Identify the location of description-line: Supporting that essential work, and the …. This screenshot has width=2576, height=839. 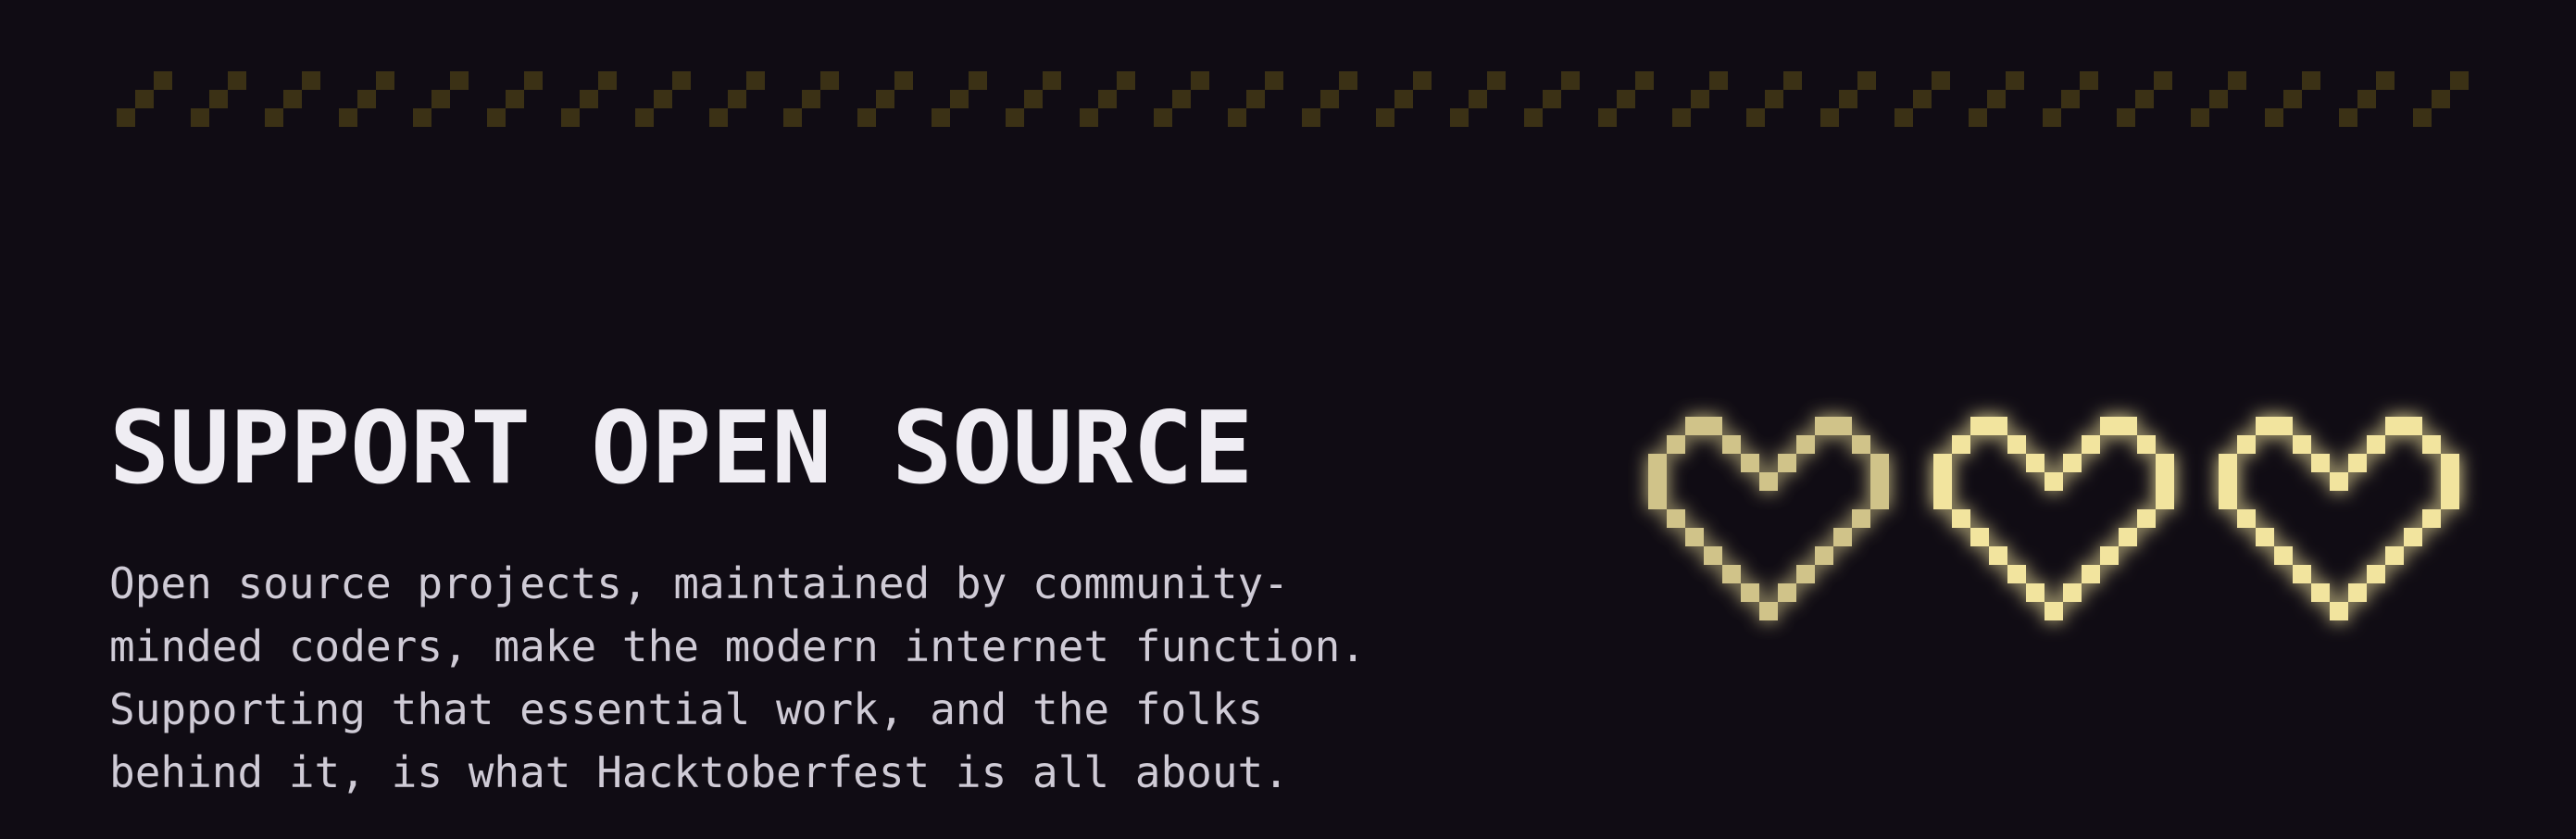
(687, 709).